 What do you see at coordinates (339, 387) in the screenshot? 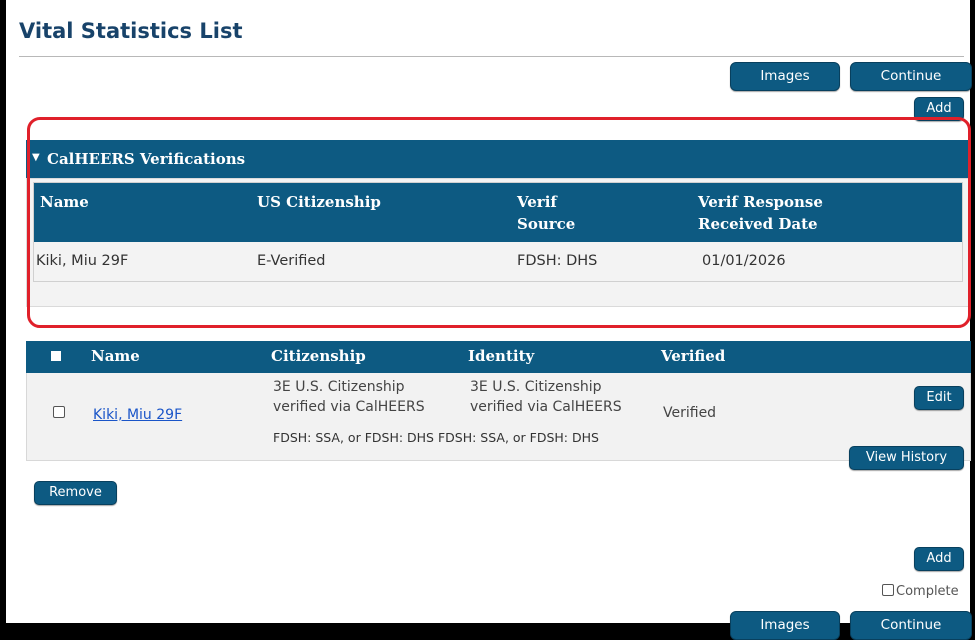
I see `citizenship-line1: 3E U.S. Citizenship` at bounding box center [339, 387].